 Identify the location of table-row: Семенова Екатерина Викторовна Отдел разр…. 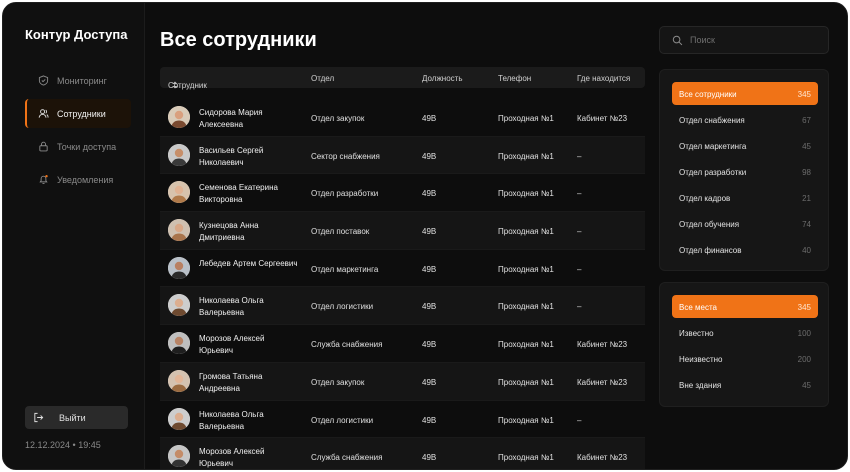
(402, 193).